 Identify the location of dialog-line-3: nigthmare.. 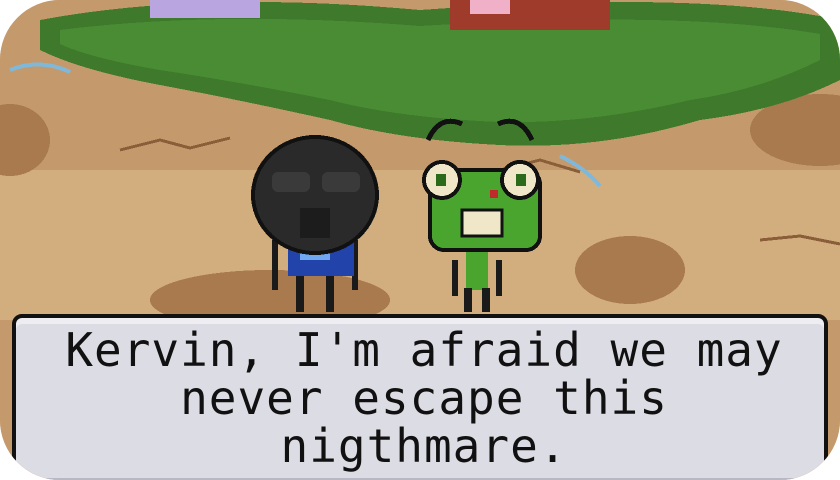
(424, 446).